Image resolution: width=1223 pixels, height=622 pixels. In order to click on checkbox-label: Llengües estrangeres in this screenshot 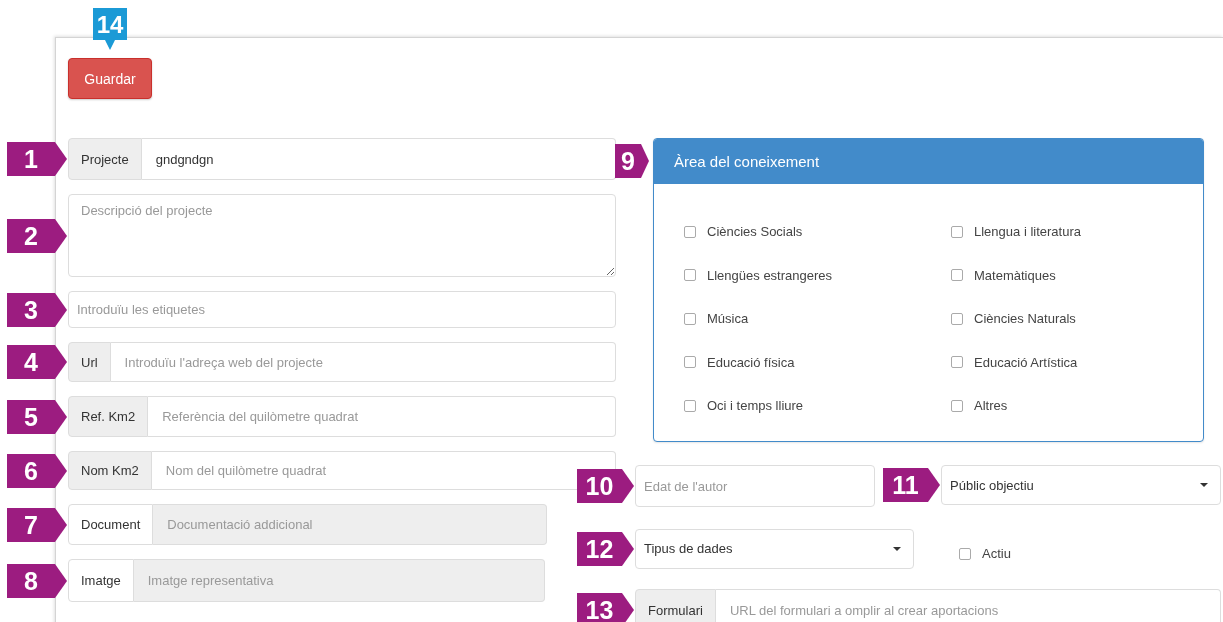, I will do `click(770, 275)`.